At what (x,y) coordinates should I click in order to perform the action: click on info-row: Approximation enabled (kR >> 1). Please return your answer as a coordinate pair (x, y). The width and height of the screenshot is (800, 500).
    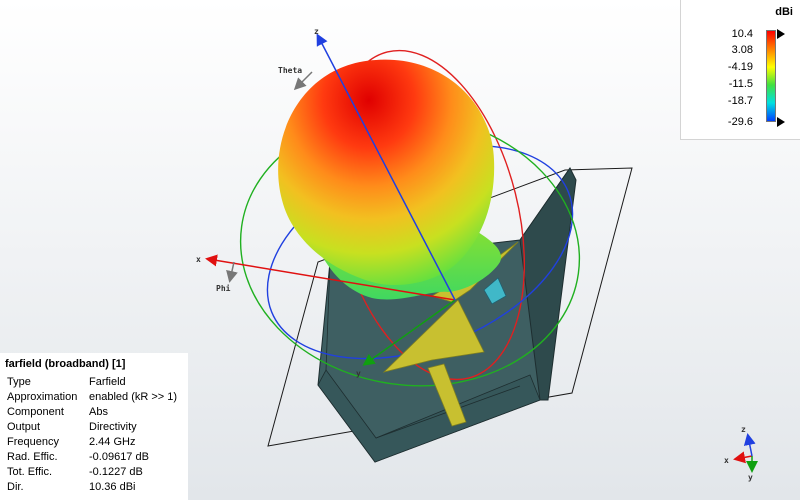
    Looking at the image, I should click on (94, 397).